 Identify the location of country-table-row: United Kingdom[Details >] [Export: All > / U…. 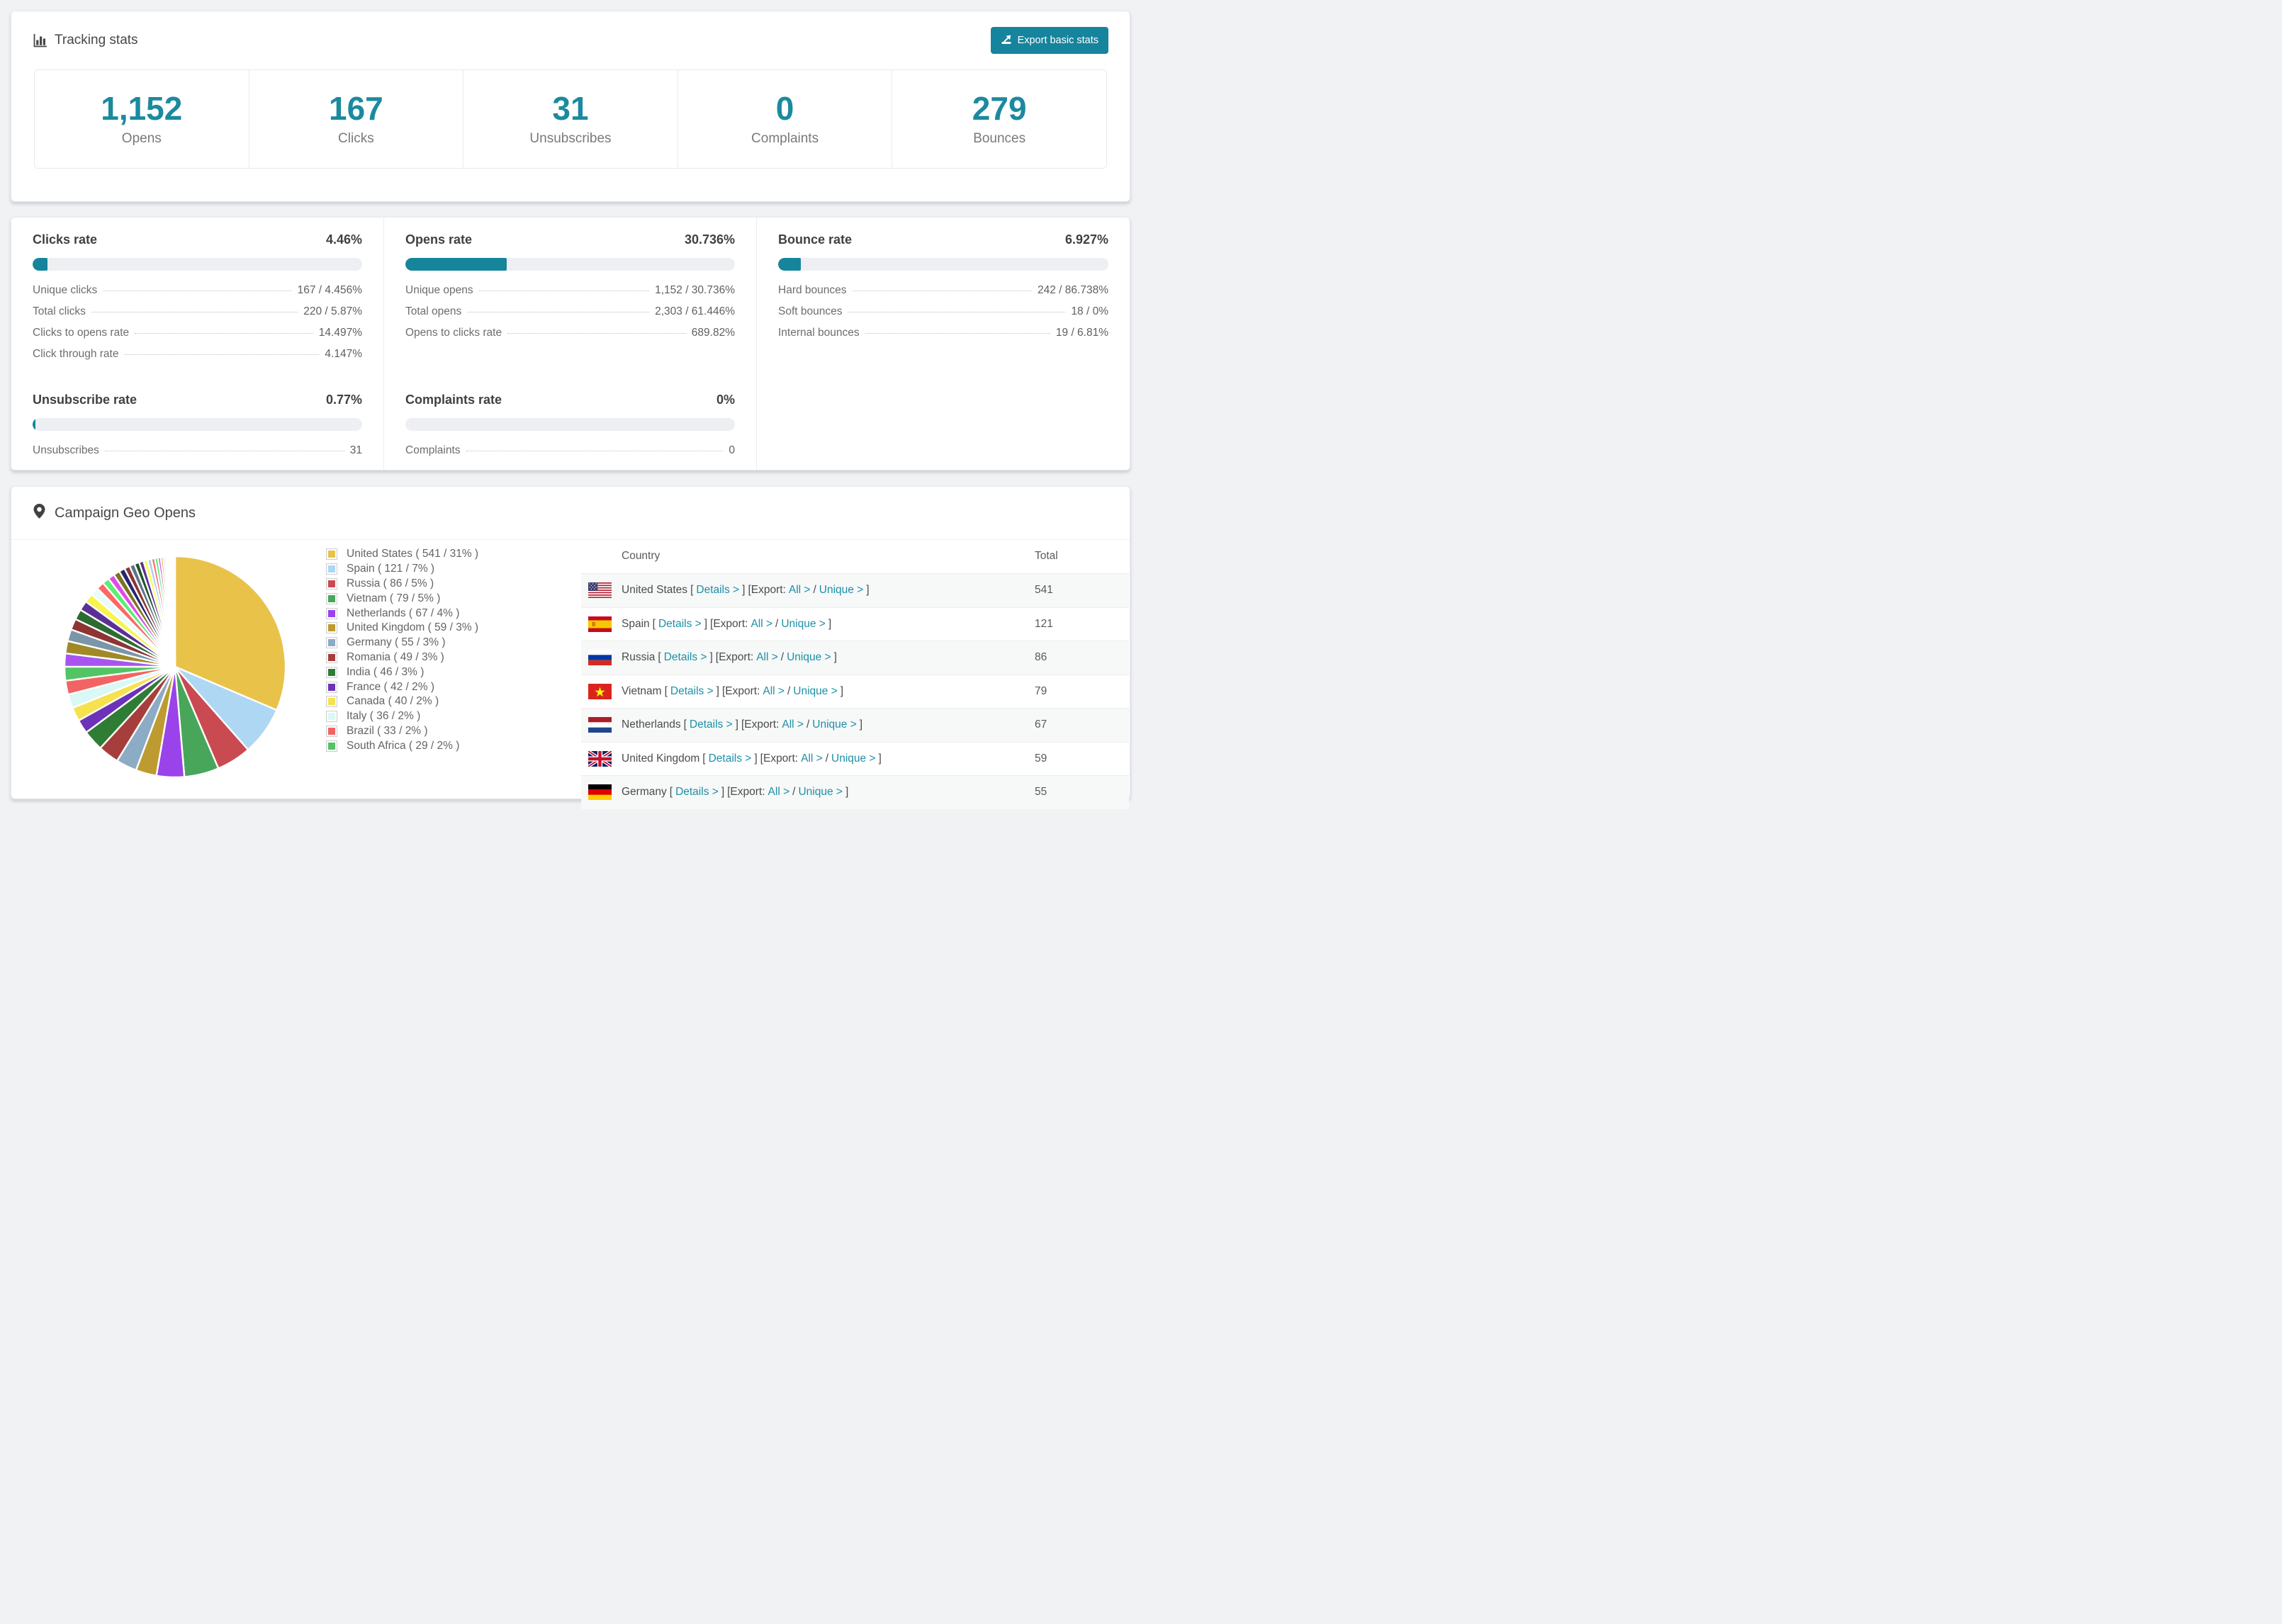
(855, 759).